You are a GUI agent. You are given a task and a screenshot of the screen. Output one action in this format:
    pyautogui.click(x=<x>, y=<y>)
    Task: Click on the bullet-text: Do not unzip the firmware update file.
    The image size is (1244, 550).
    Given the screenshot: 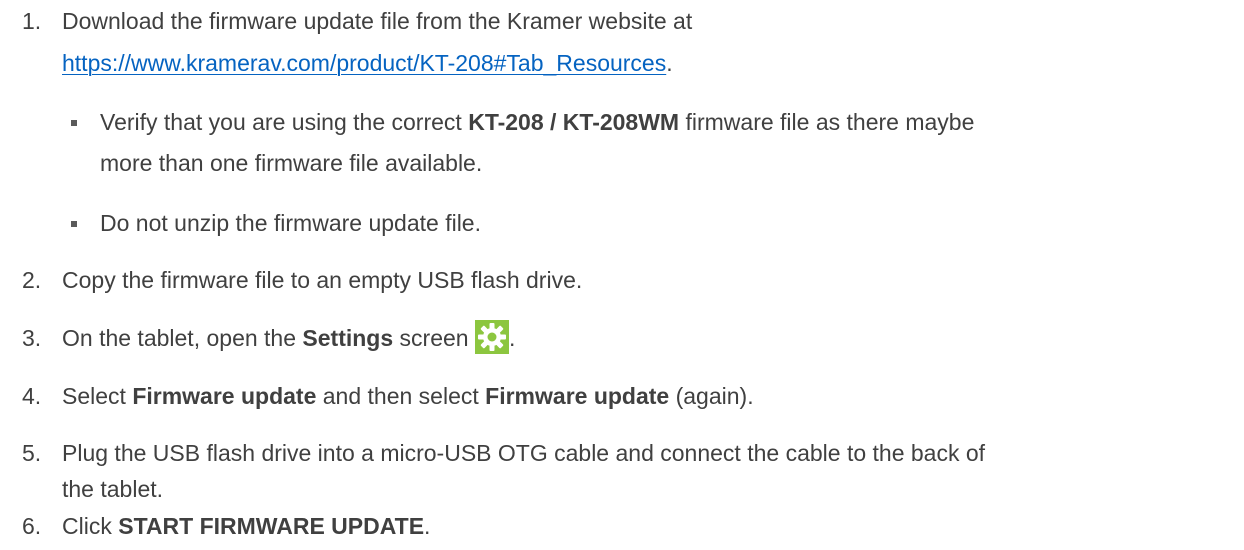 What is the action you would take?
    pyautogui.click(x=290, y=223)
    